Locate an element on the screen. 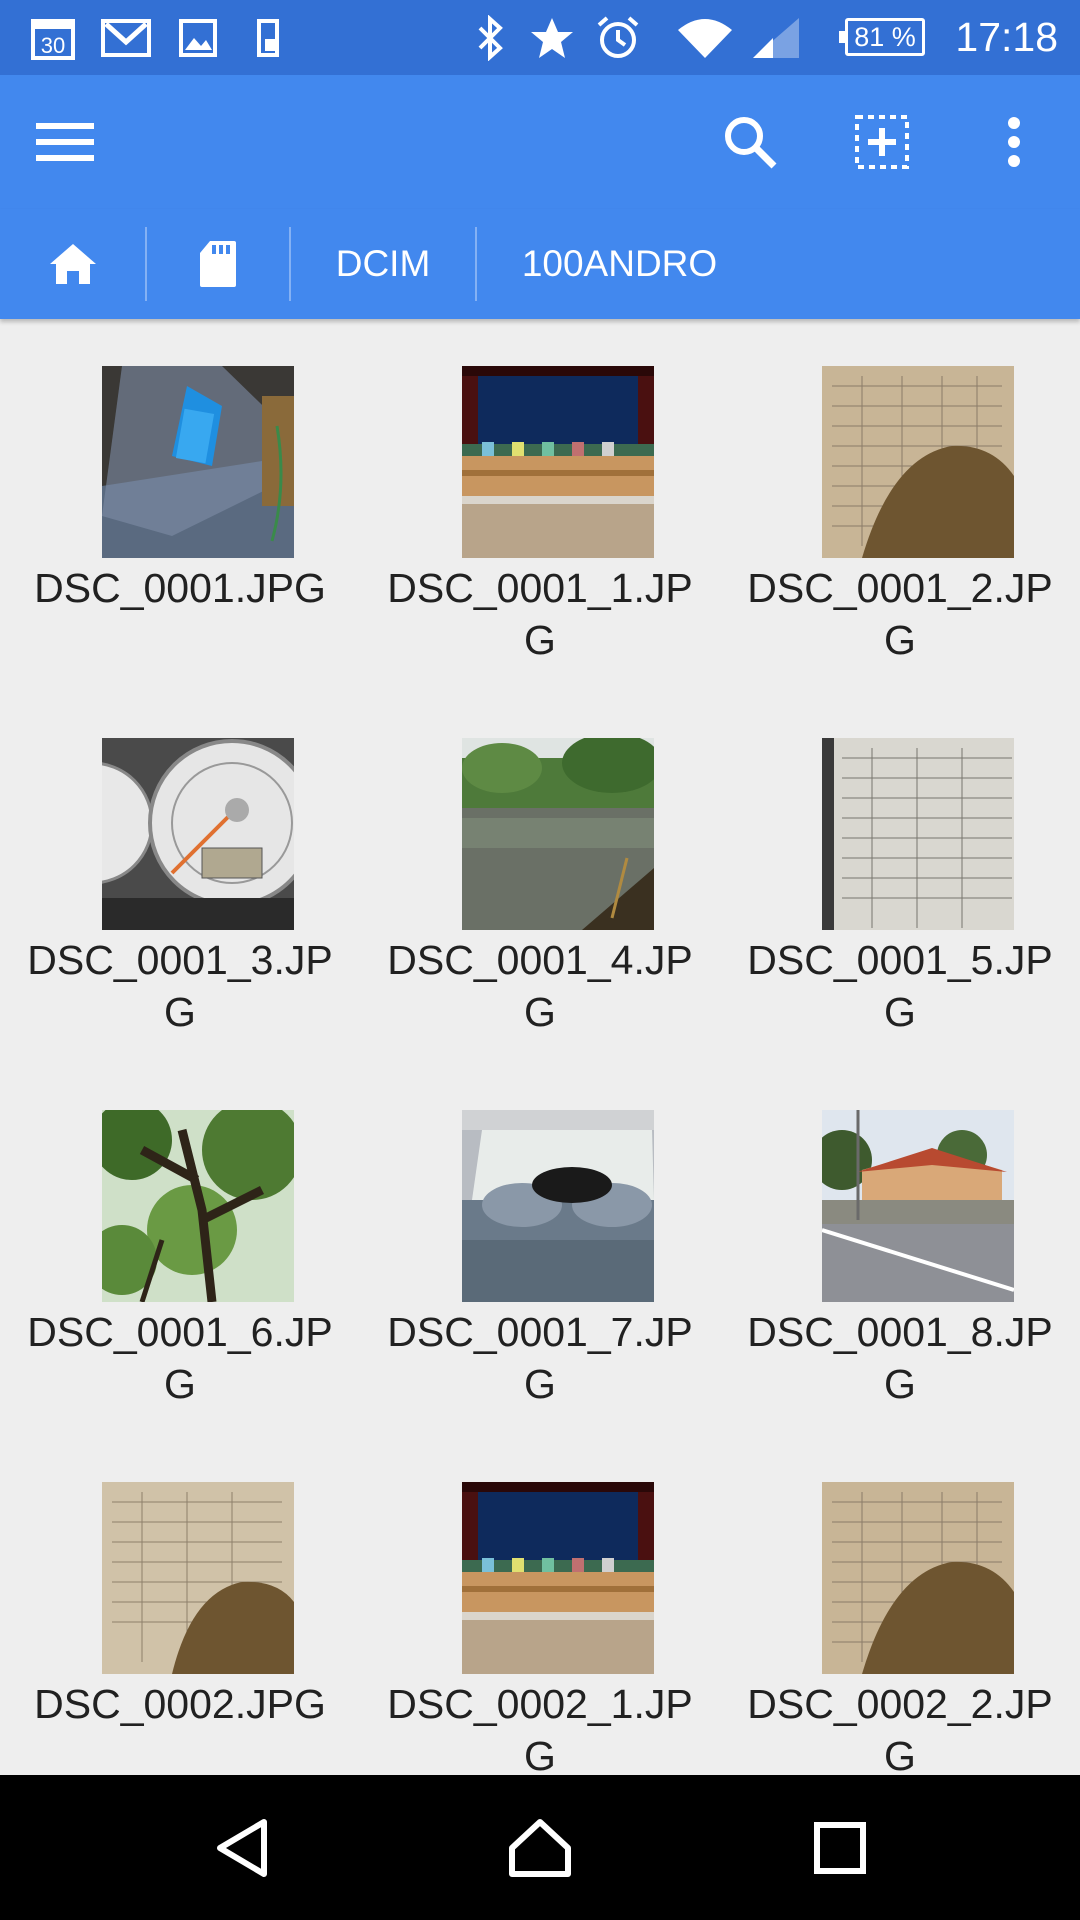 Image resolution: width=1080 pixels, height=1920 pixels. file-name: DSC_0001_4.JPG is located at coordinates (540, 986).